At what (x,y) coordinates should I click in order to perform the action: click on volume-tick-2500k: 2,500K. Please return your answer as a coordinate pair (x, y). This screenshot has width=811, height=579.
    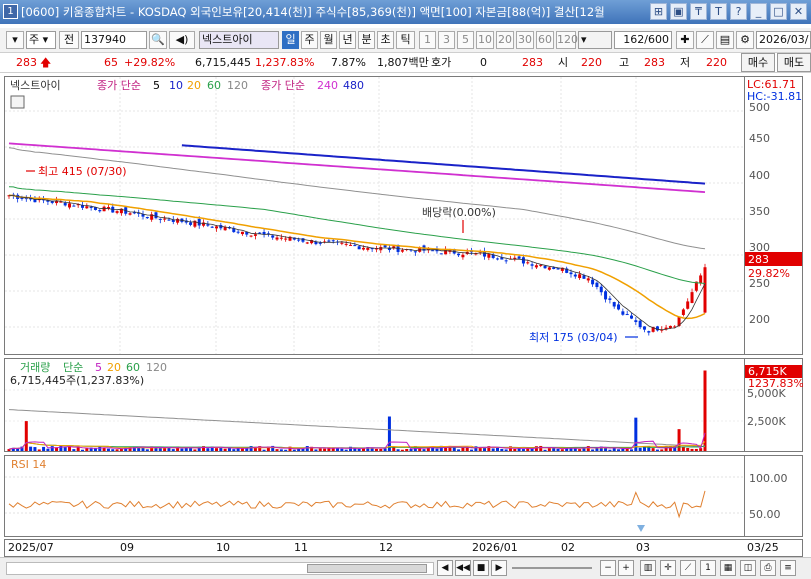
    Looking at the image, I should click on (766, 421).